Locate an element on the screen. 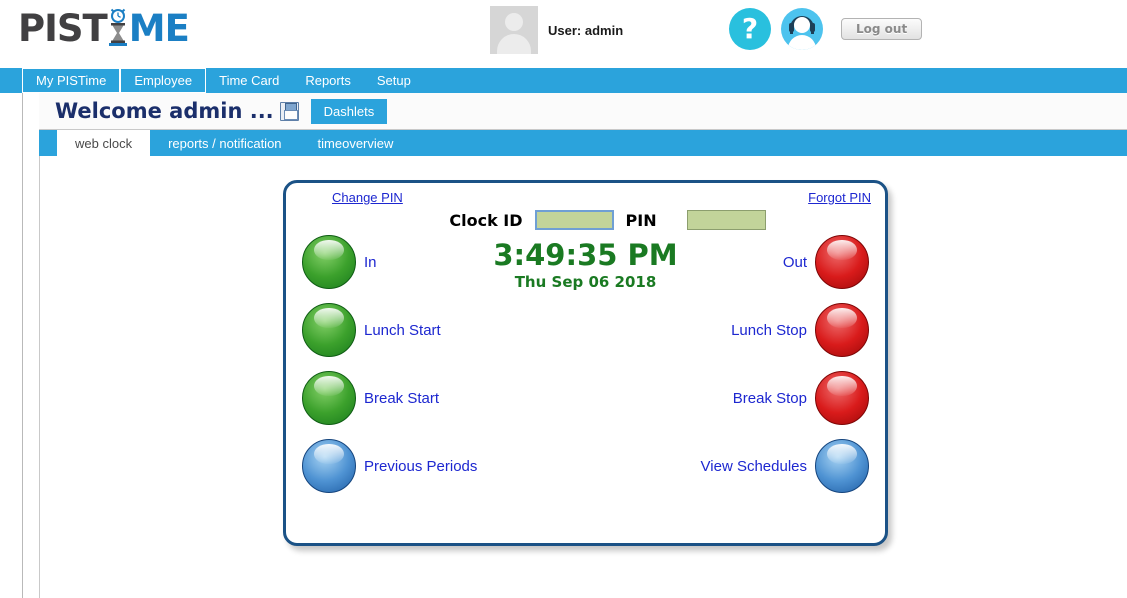 This screenshot has height=598, width=1127. previous-periods-button: Previous Periods is located at coordinates (435, 466).